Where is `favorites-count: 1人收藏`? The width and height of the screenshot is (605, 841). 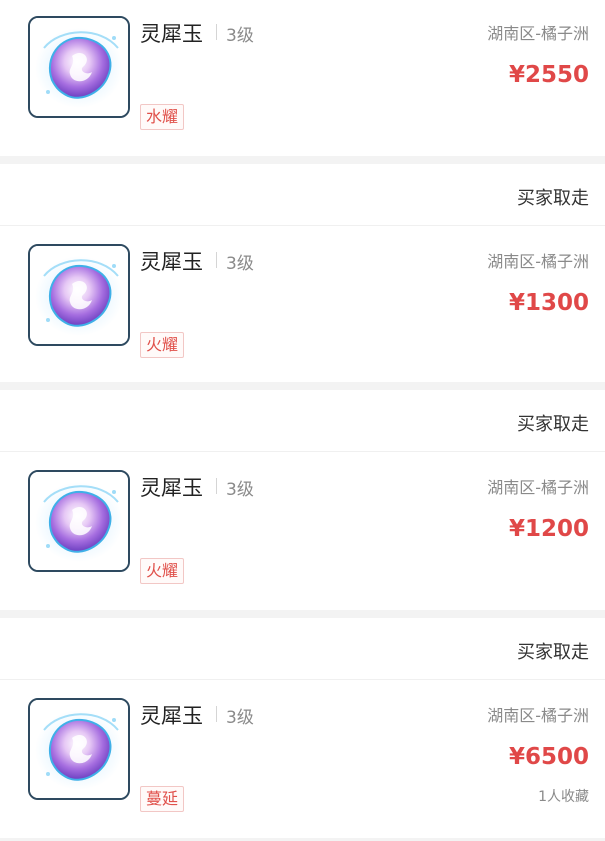 favorites-count: 1人收藏 is located at coordinates (563, 797).